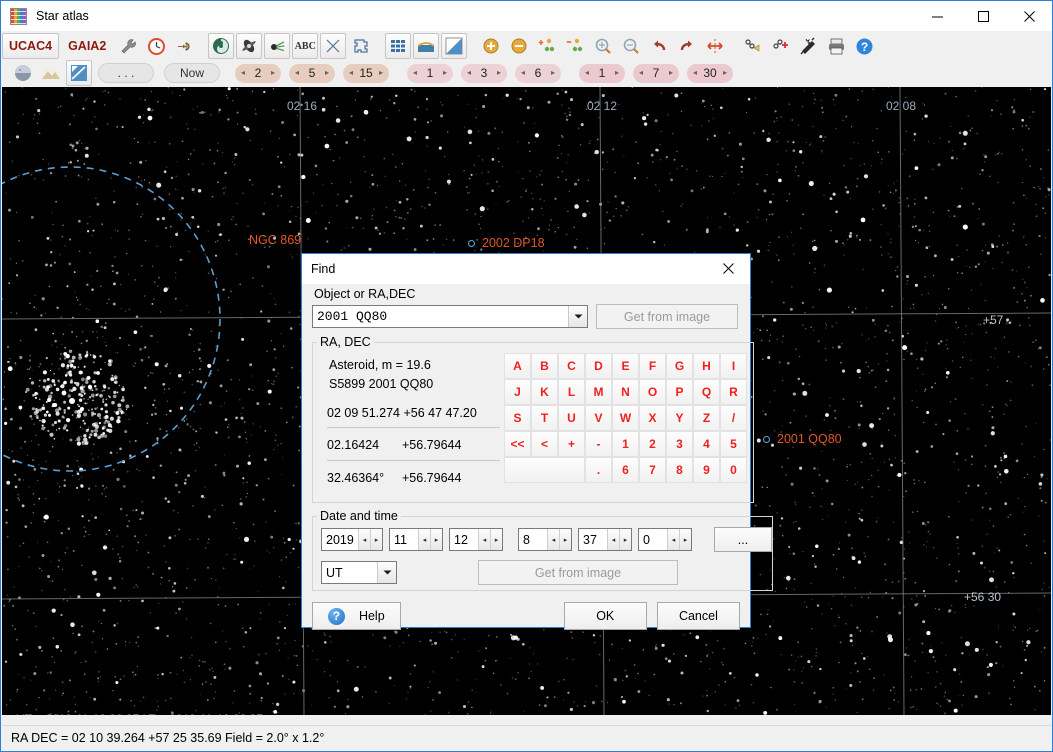 Image resolution: width=1053 pixels, height=752 pixels. I want to click on keypad-key-T: T, so click(544, 418).